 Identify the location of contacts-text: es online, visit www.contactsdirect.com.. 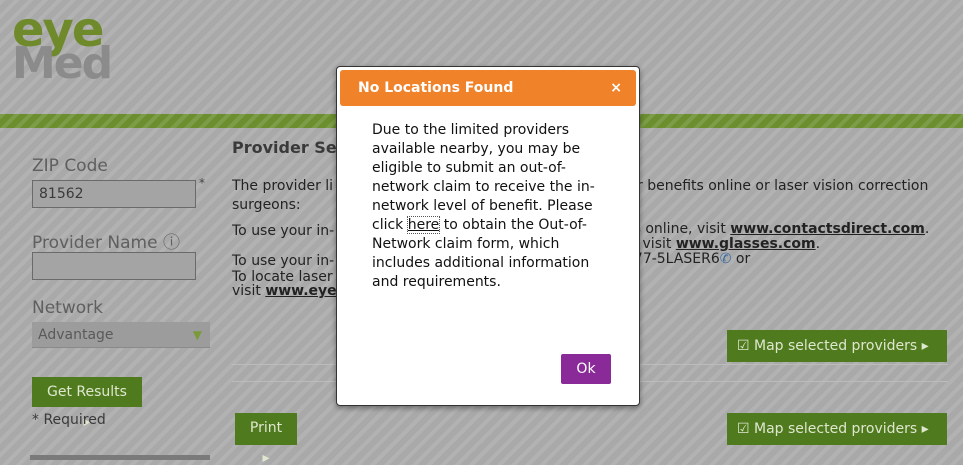
(777, 229).